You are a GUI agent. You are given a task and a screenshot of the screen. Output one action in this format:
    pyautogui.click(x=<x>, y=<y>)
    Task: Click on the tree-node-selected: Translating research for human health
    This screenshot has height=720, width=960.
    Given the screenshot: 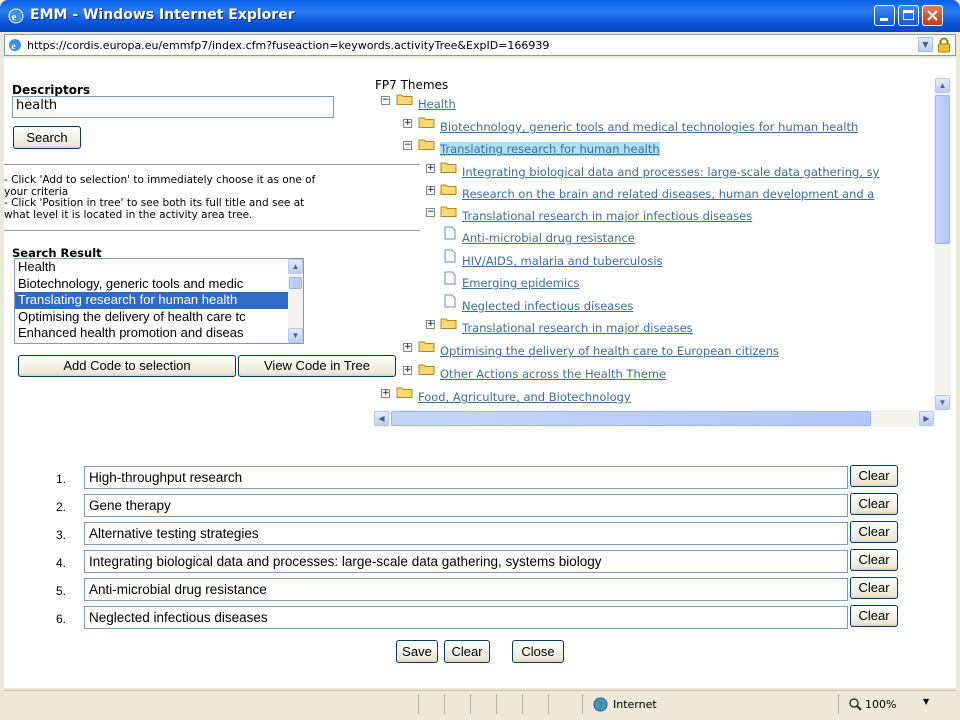 What is the action you would take?
    pyautogui.click(x=550, y=149)
    